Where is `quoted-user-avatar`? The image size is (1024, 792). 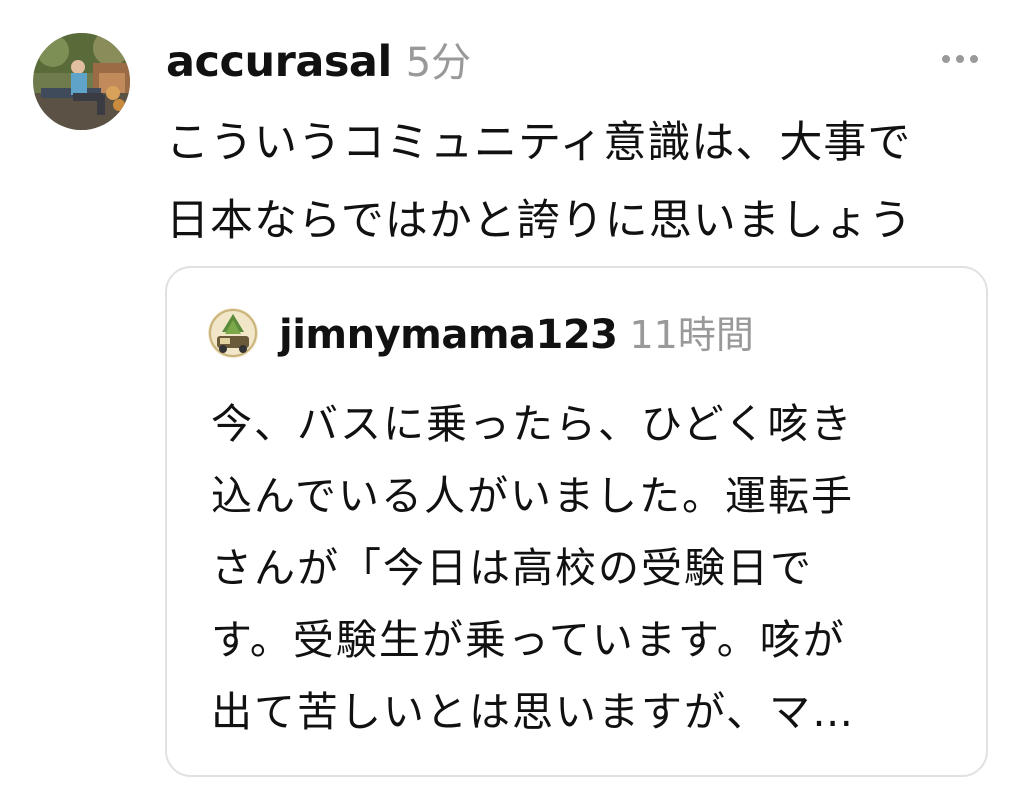
quoted-user-avatar is located at coordinates (233, 333).